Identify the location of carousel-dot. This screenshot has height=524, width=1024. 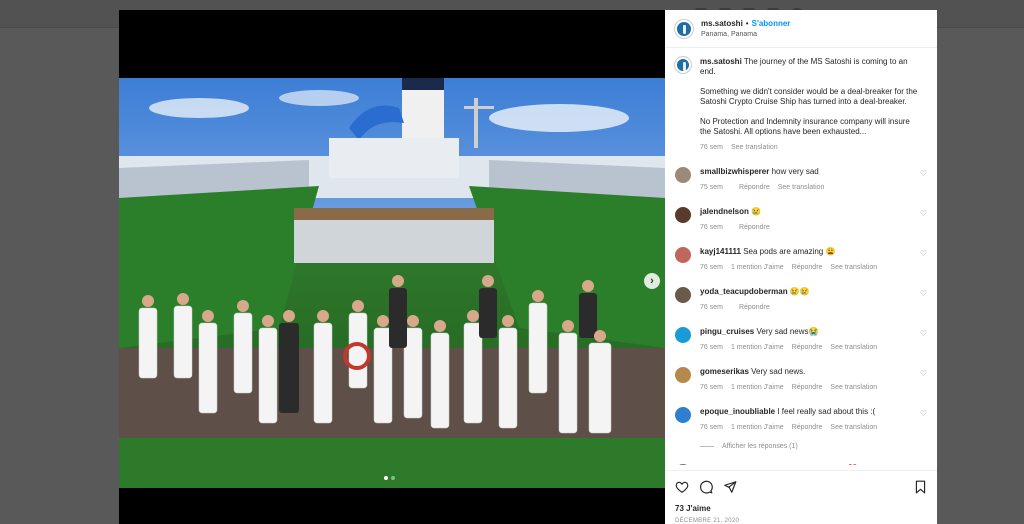
(386, 478).